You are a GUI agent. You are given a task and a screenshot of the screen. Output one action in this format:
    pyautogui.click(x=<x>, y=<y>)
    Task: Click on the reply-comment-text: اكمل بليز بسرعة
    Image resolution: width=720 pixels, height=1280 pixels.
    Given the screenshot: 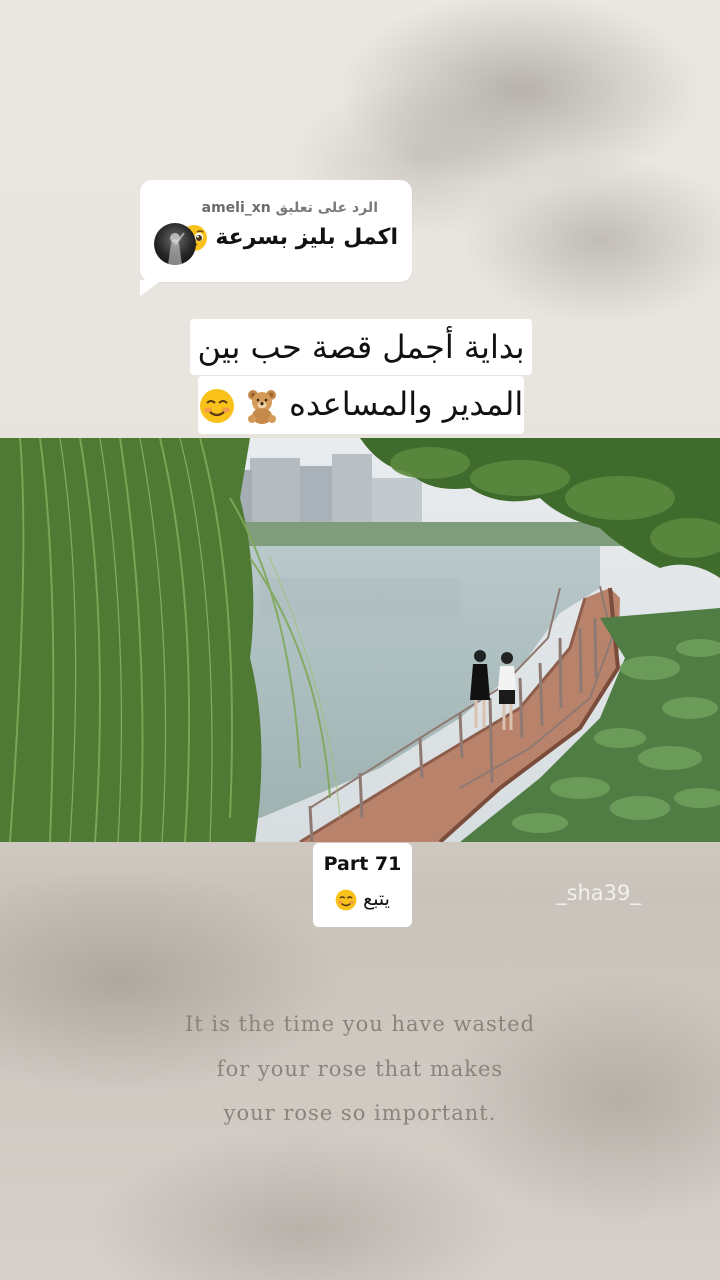 What is the action you would take?
    pyautogui.click(x=289, y=238)
    